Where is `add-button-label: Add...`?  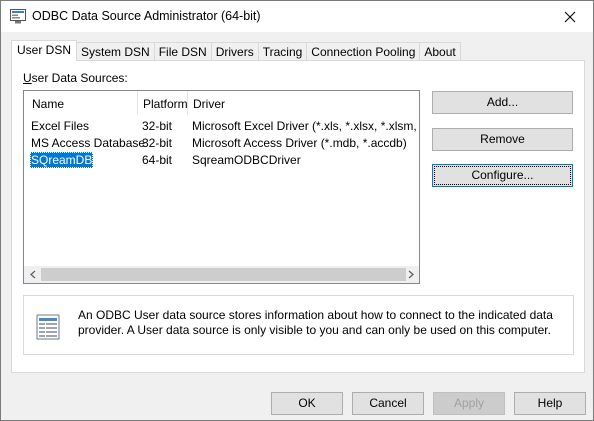
add-button-label: Add... is located at coordinates (502, 102).